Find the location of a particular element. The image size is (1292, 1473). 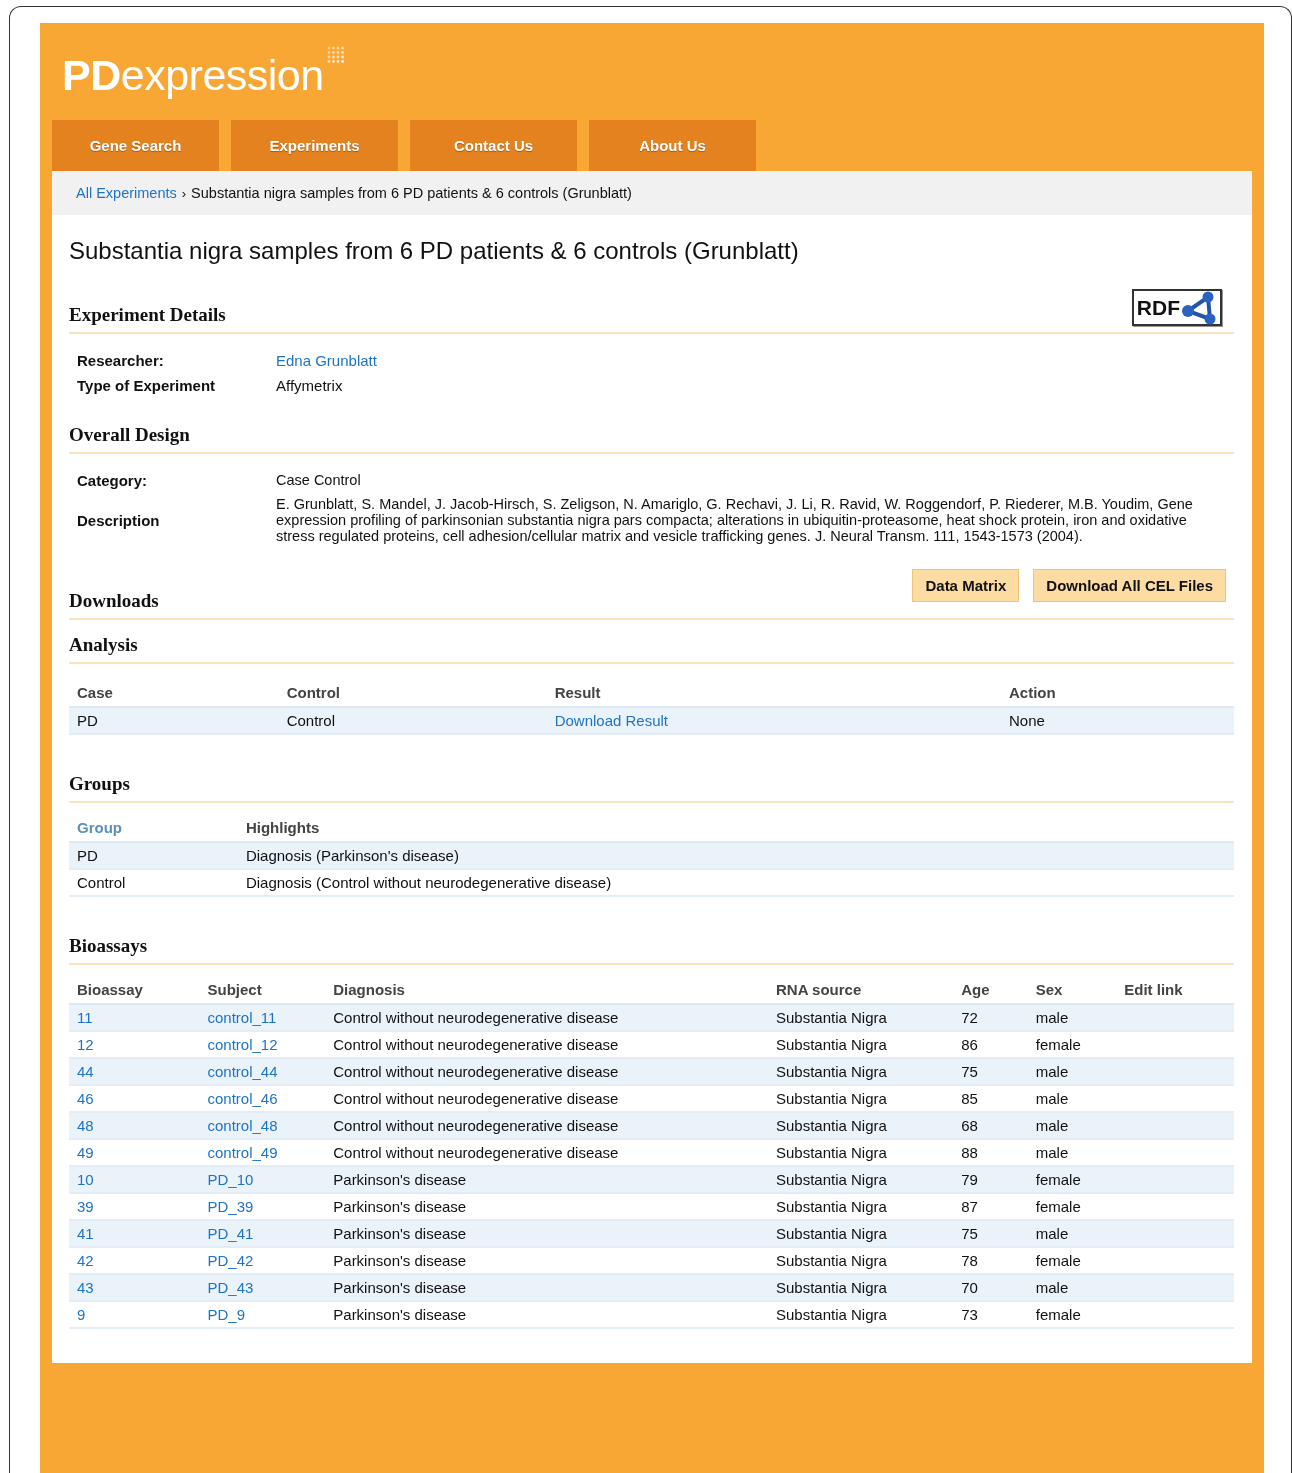

rdf-badge: RDF is located at coordinates (1176, 307).